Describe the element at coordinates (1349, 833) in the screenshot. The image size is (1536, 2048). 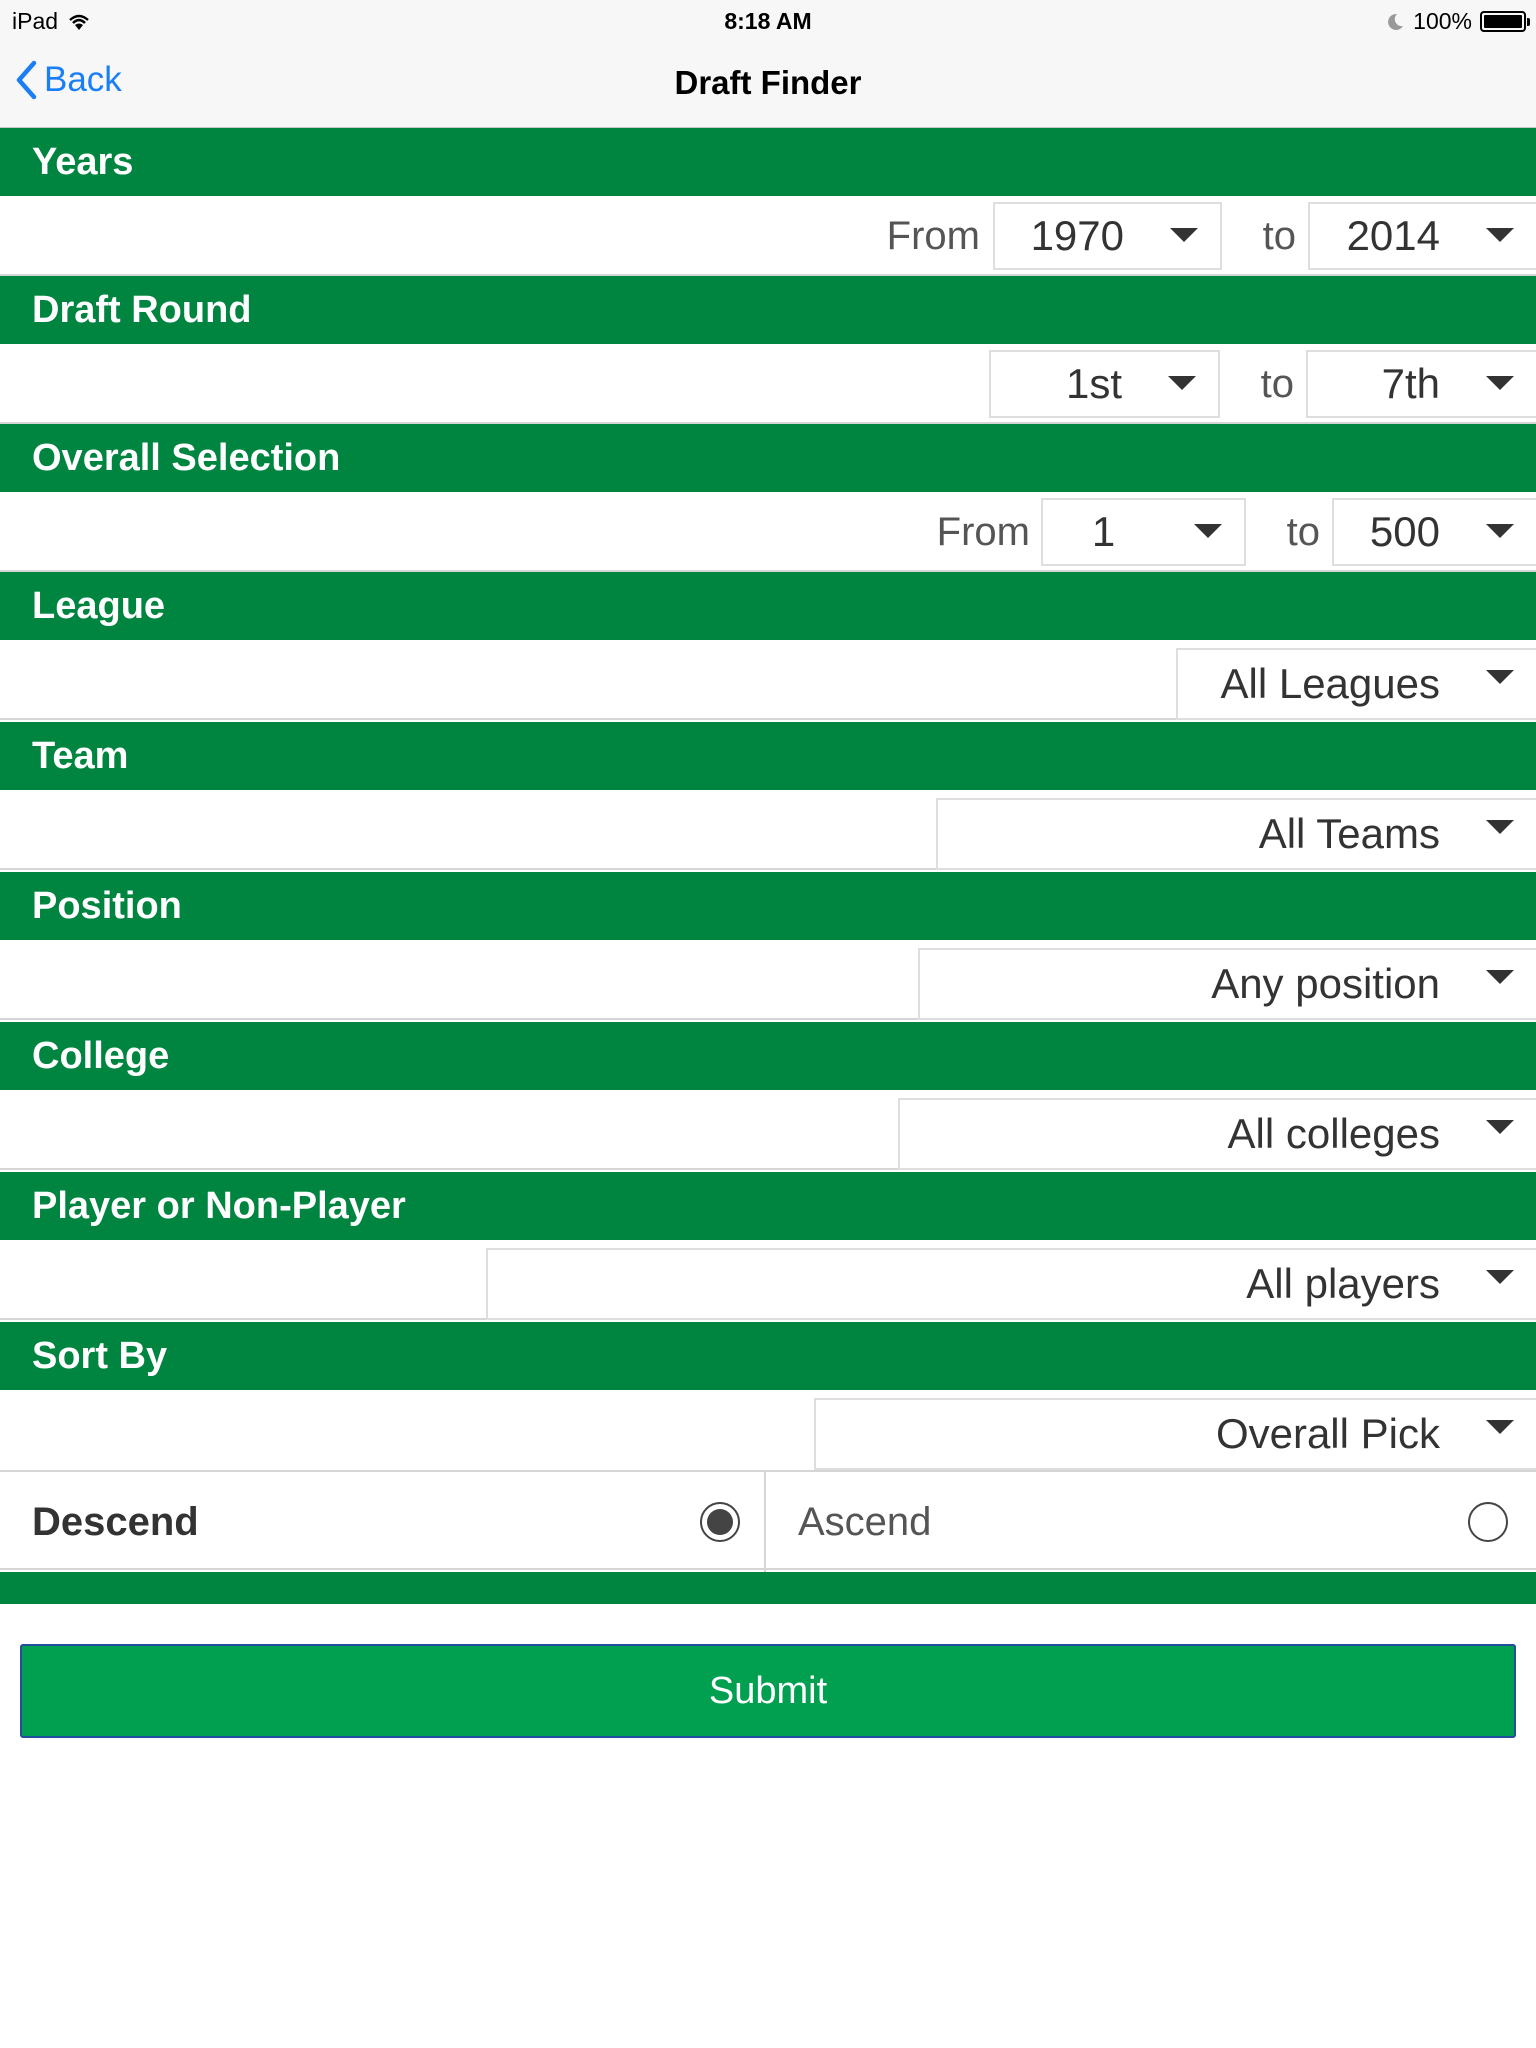
I see `team-value: All Teams` at that location.